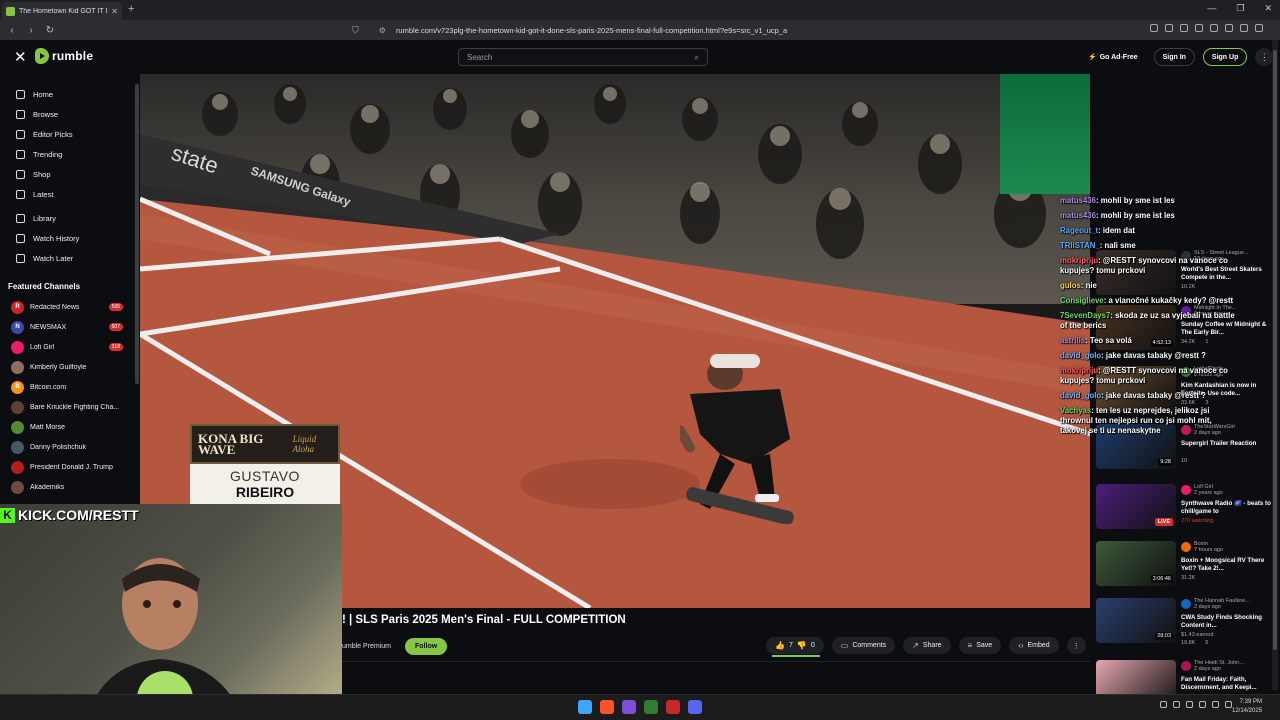  Describe the element at coordinates (64, 56) in the screenshot. I see `rumble-logo: rumble` at that location.